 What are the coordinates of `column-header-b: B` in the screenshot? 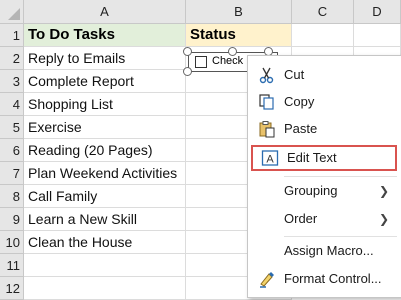 It's located at (239, 12).